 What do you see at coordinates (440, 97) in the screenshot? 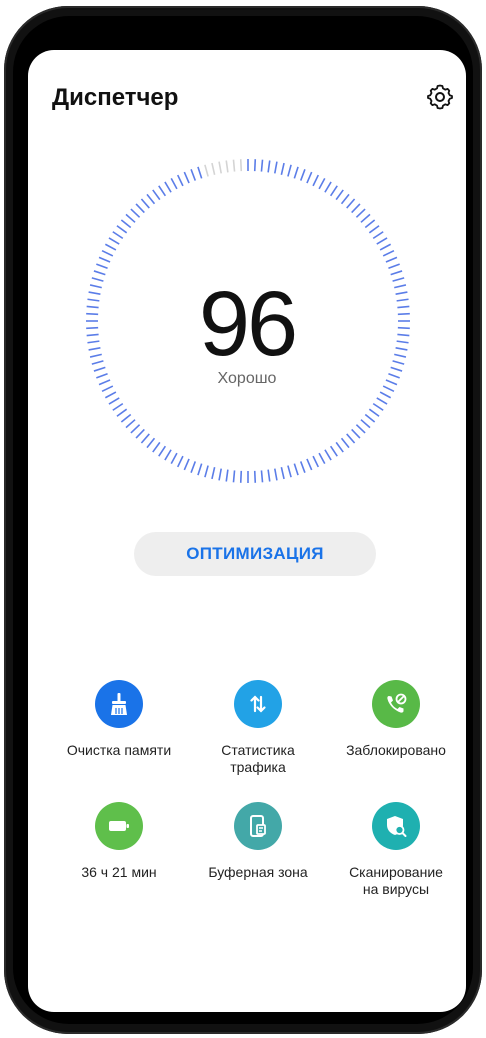
I see `gear-icon` at bounding box center [440, 97].